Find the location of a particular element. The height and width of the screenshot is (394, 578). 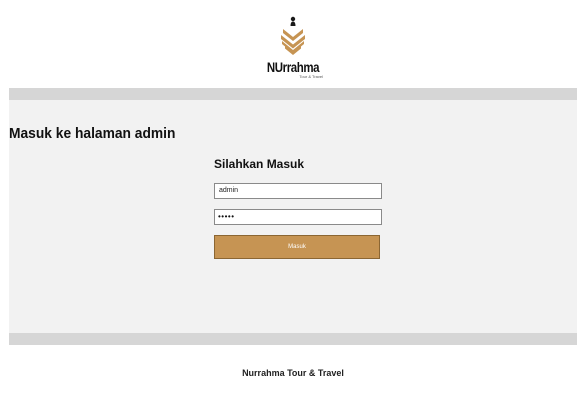

password-input: ••••• is located at coordinates (298, 217).